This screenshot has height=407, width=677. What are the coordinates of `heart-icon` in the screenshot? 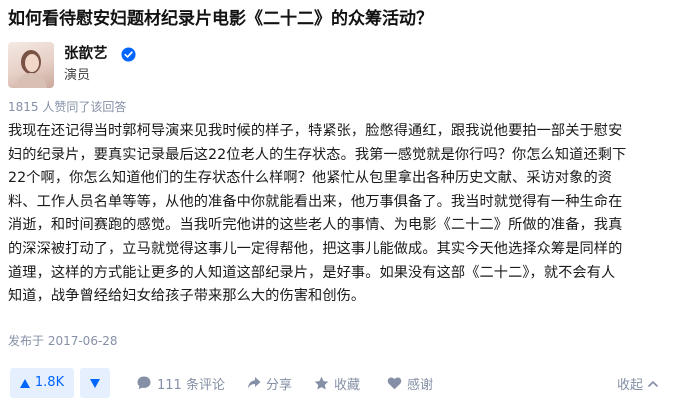 It's located at (394, 383).